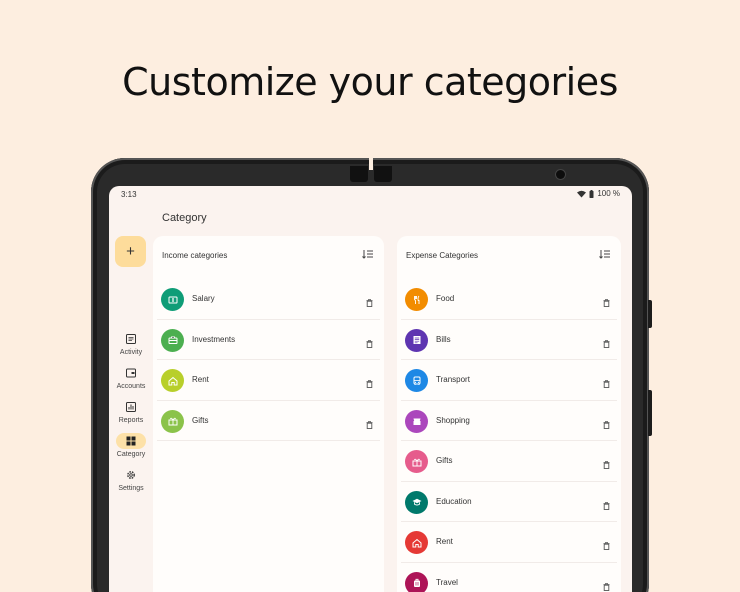 The height and width of the screenshot is (592, 740). What do you see at coordinates (131, 450) in the screenshot?
I see `nav-item-category: Category` at bounding box center [131, 450].